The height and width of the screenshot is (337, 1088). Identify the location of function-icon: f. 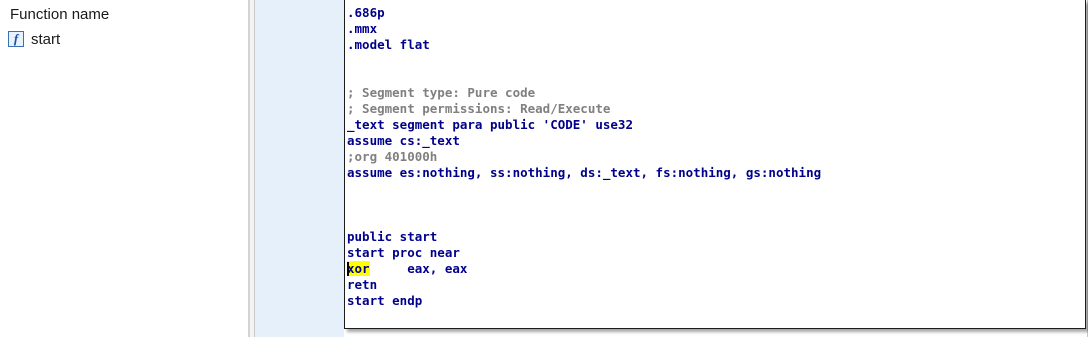
(16, 39).